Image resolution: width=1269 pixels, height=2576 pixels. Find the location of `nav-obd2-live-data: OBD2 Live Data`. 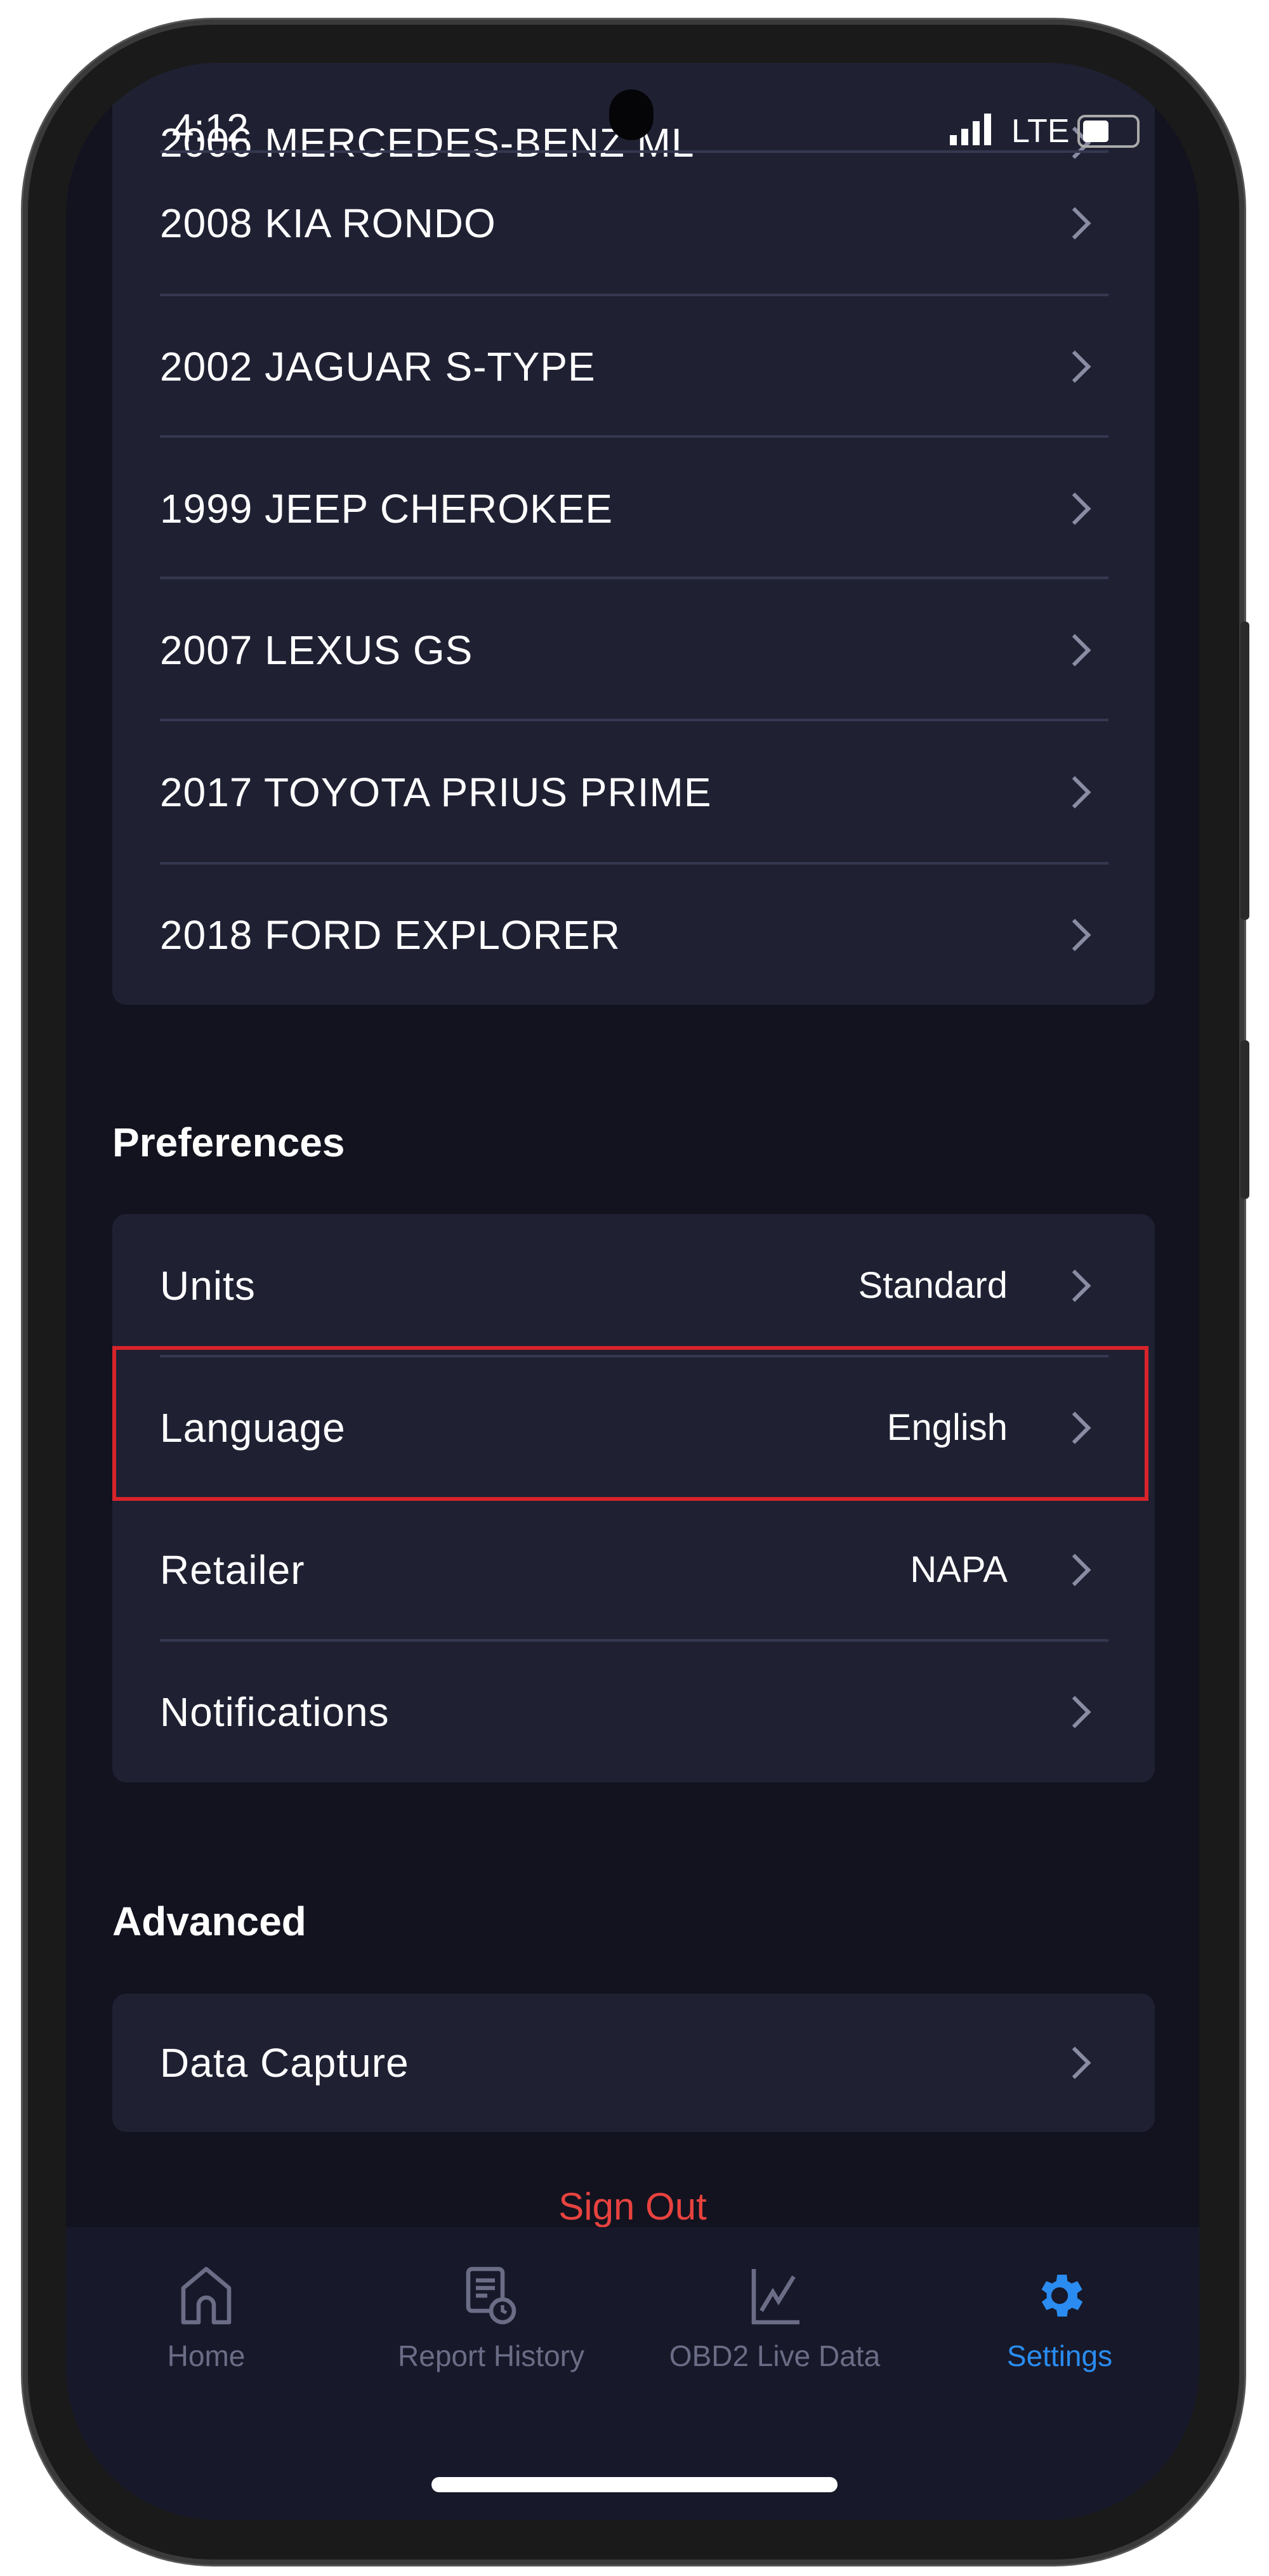

nav-obd2-live-data: OBD2 Live Data is located at coordinates (774, 2319).